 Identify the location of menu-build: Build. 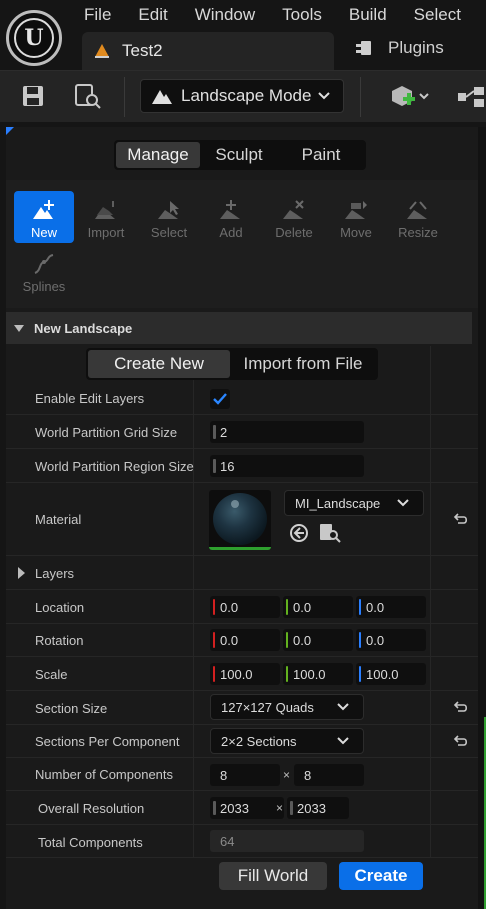
(368, 15).